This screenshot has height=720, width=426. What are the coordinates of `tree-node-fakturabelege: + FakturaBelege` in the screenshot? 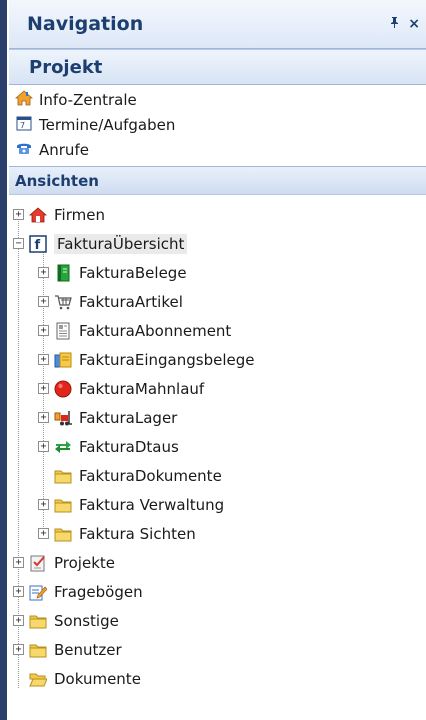 It's located at (217, 272).